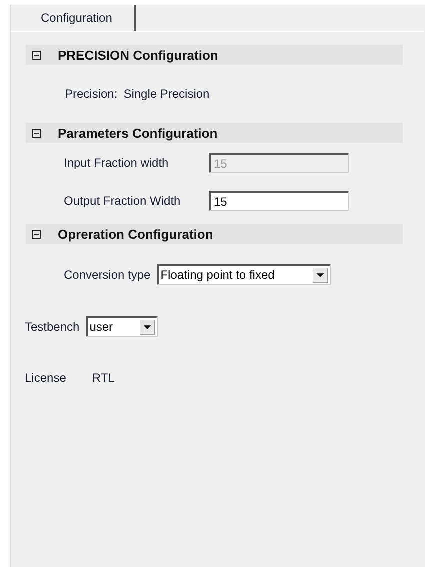  What do you see at coordinates (91, 94) in the screenshot?
I see `field-label: Precision:` at bounding box center [91, 94].